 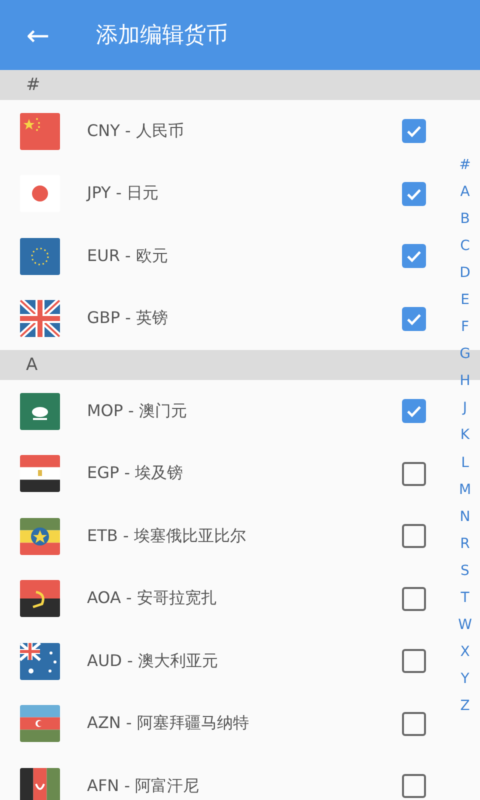 I want to click on currency-label: JPY - 日元, so click(x=123, y=193).